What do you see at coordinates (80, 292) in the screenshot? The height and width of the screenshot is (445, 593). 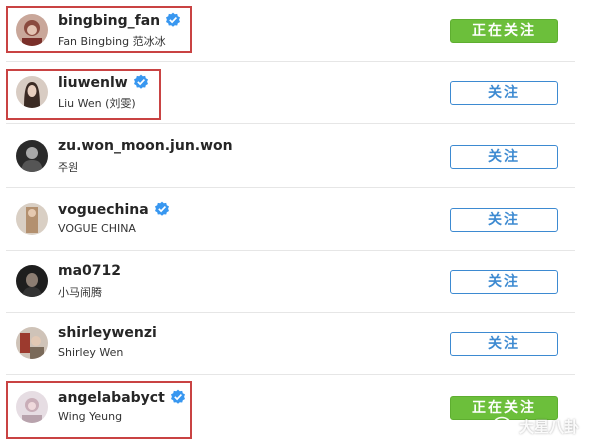 I see `full-name: 小马闹腾` at bounding box center [80, 292].